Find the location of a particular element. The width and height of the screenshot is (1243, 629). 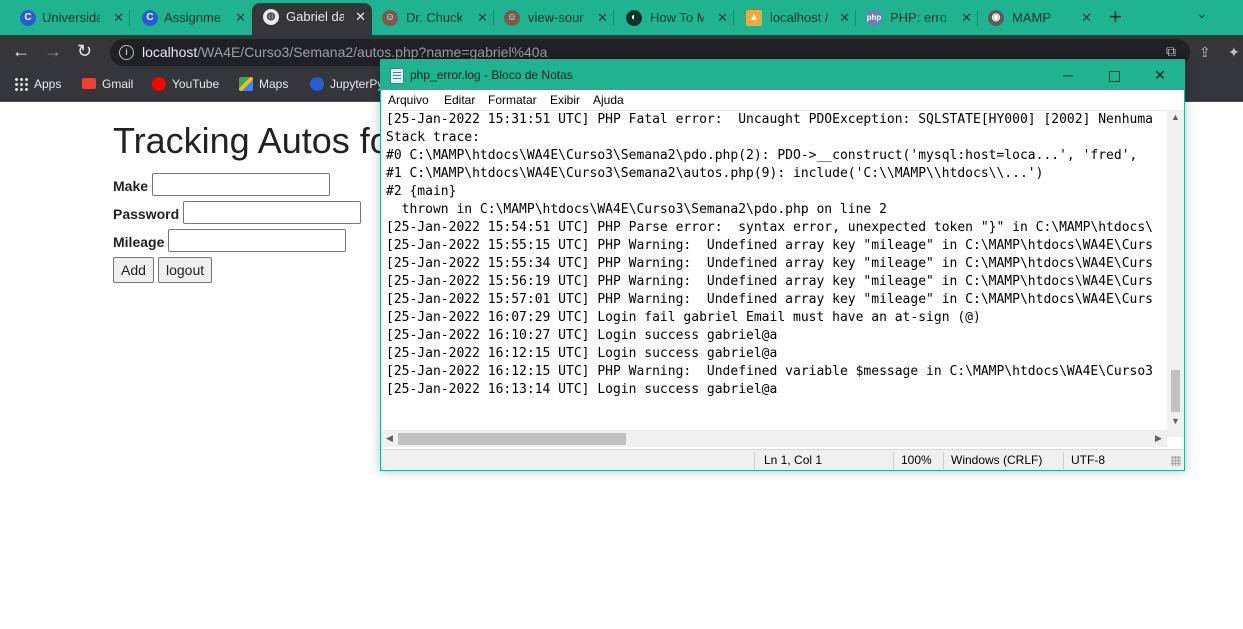

maximize-button is located at coordinates (1114, 75).